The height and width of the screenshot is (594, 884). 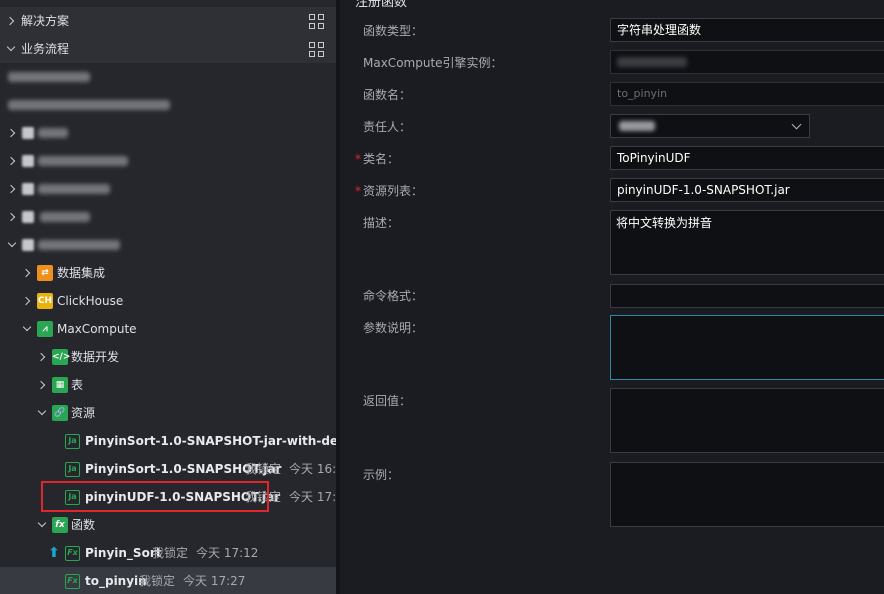 What do you see at coordinates (168, 49) in the screenshot?
I see `tree-section-workflow: 业务流程` at bounding box center [168, 49].